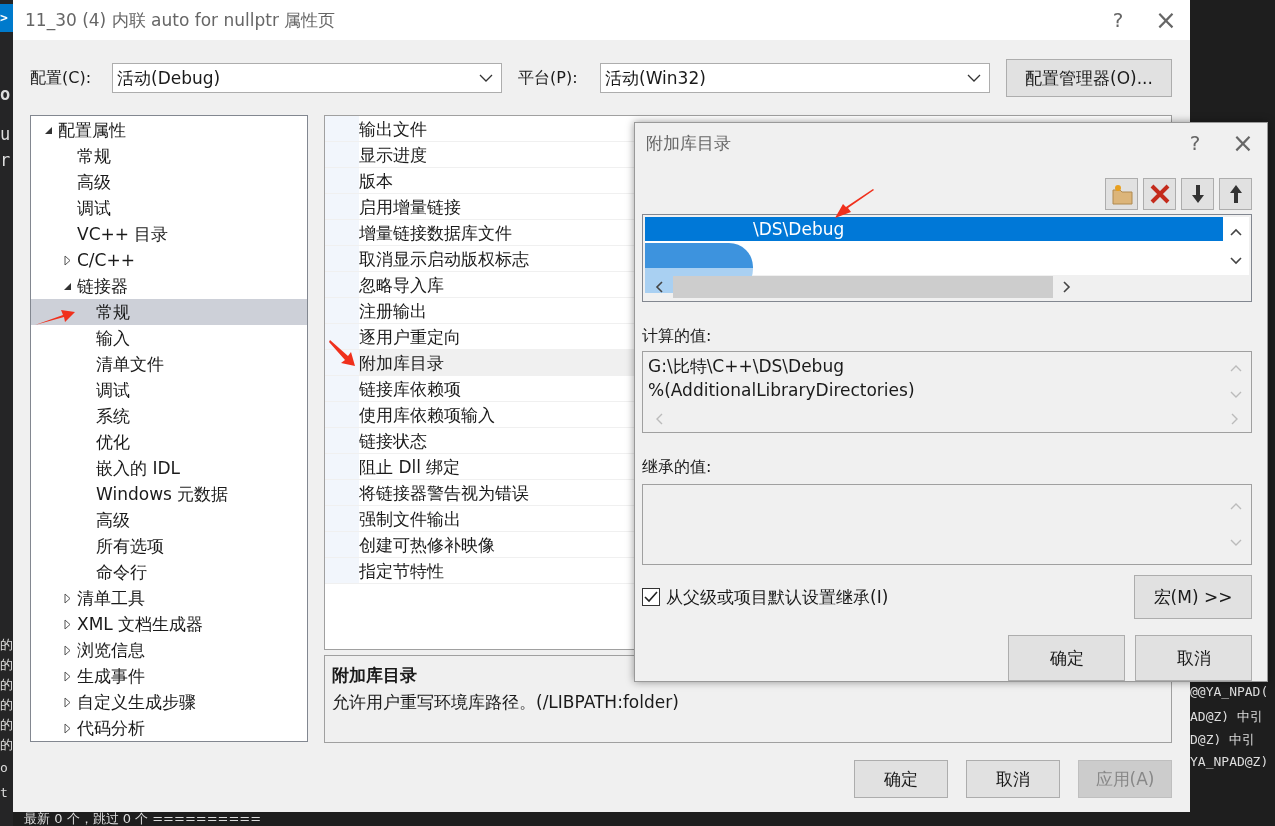 The image size is (1275, 826). I want to click on background-code-text: u, so click(5, 134).